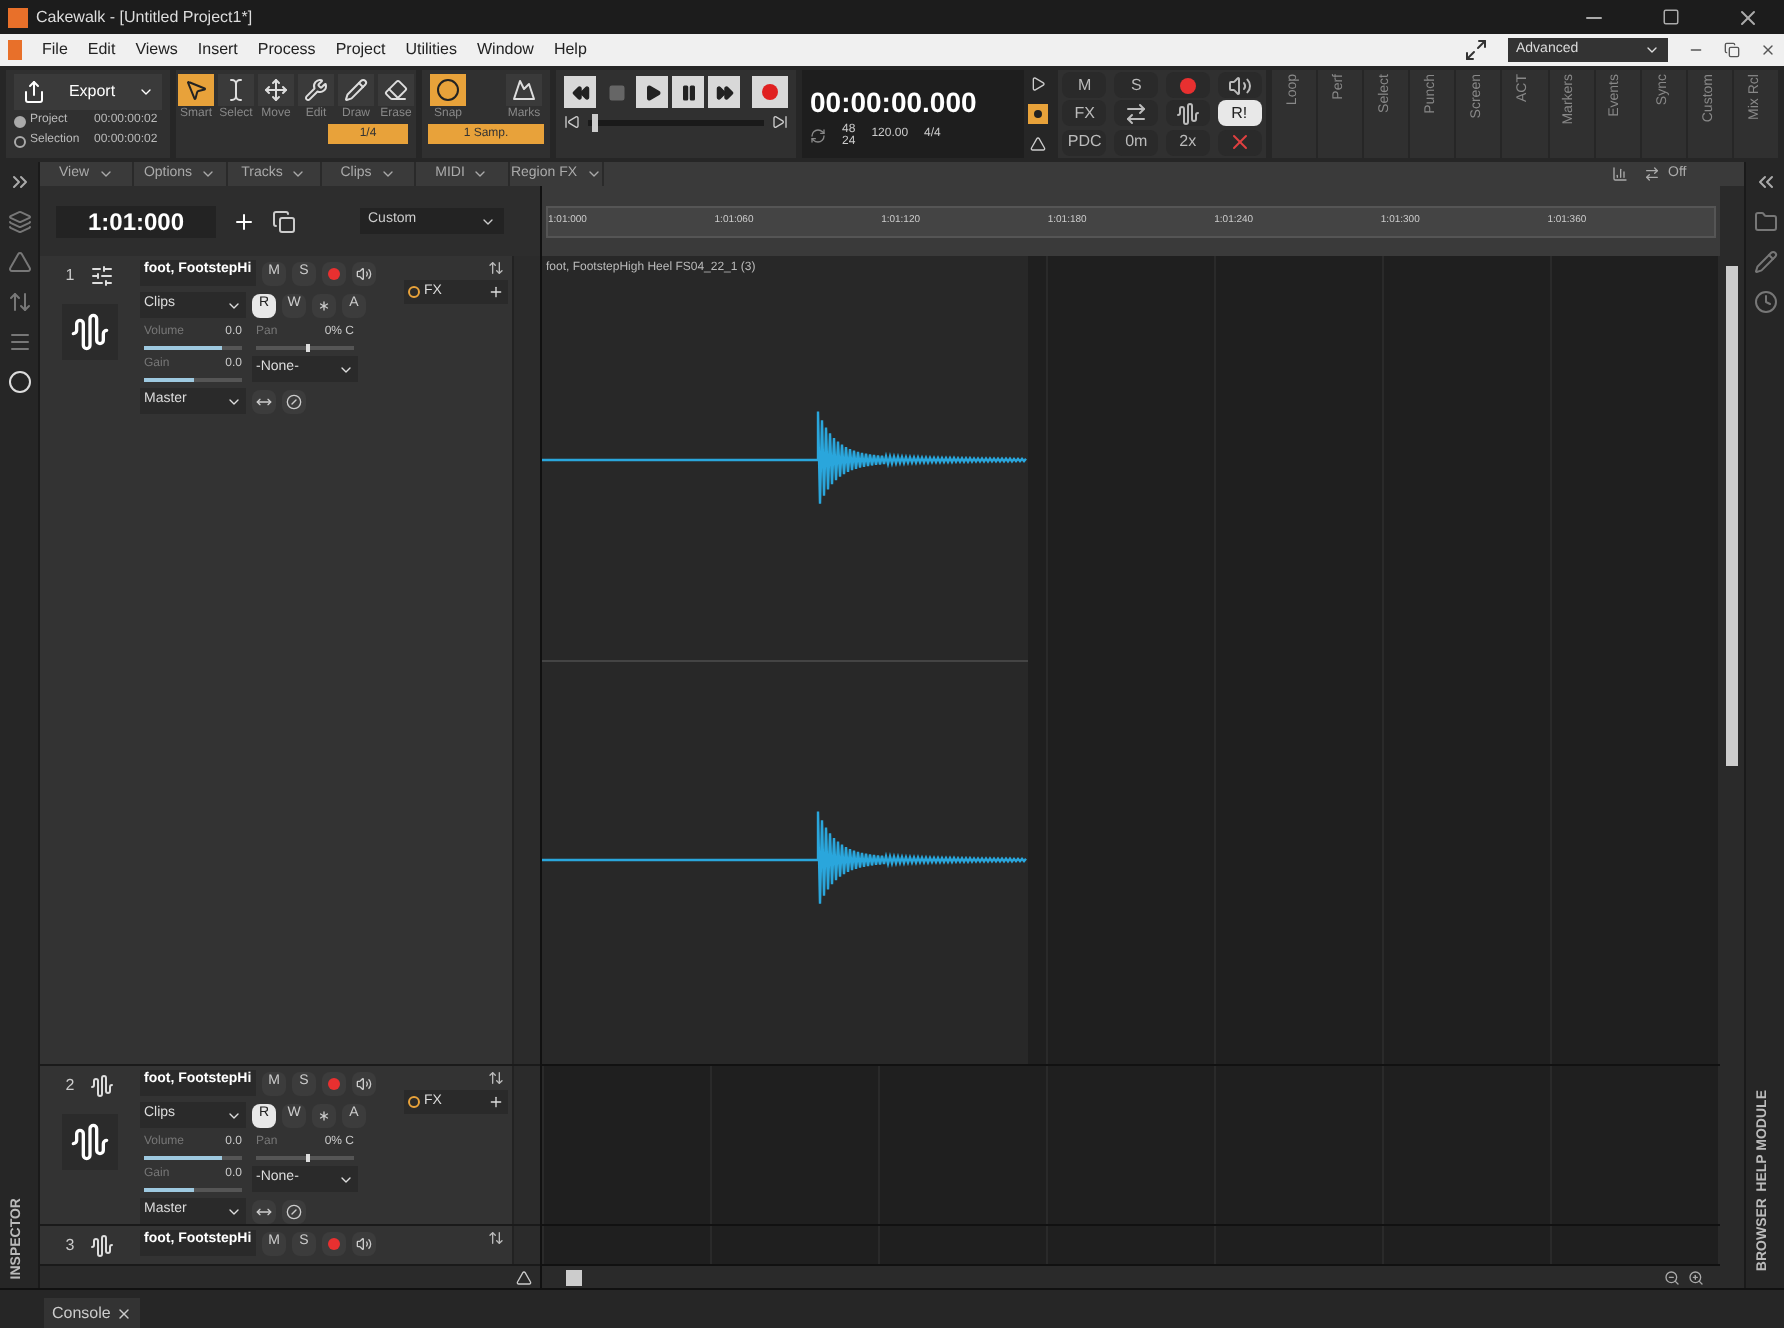 The height and width of the screenshot is (1328, 1784). I want to click on rewind-icon, so click(580, 92).